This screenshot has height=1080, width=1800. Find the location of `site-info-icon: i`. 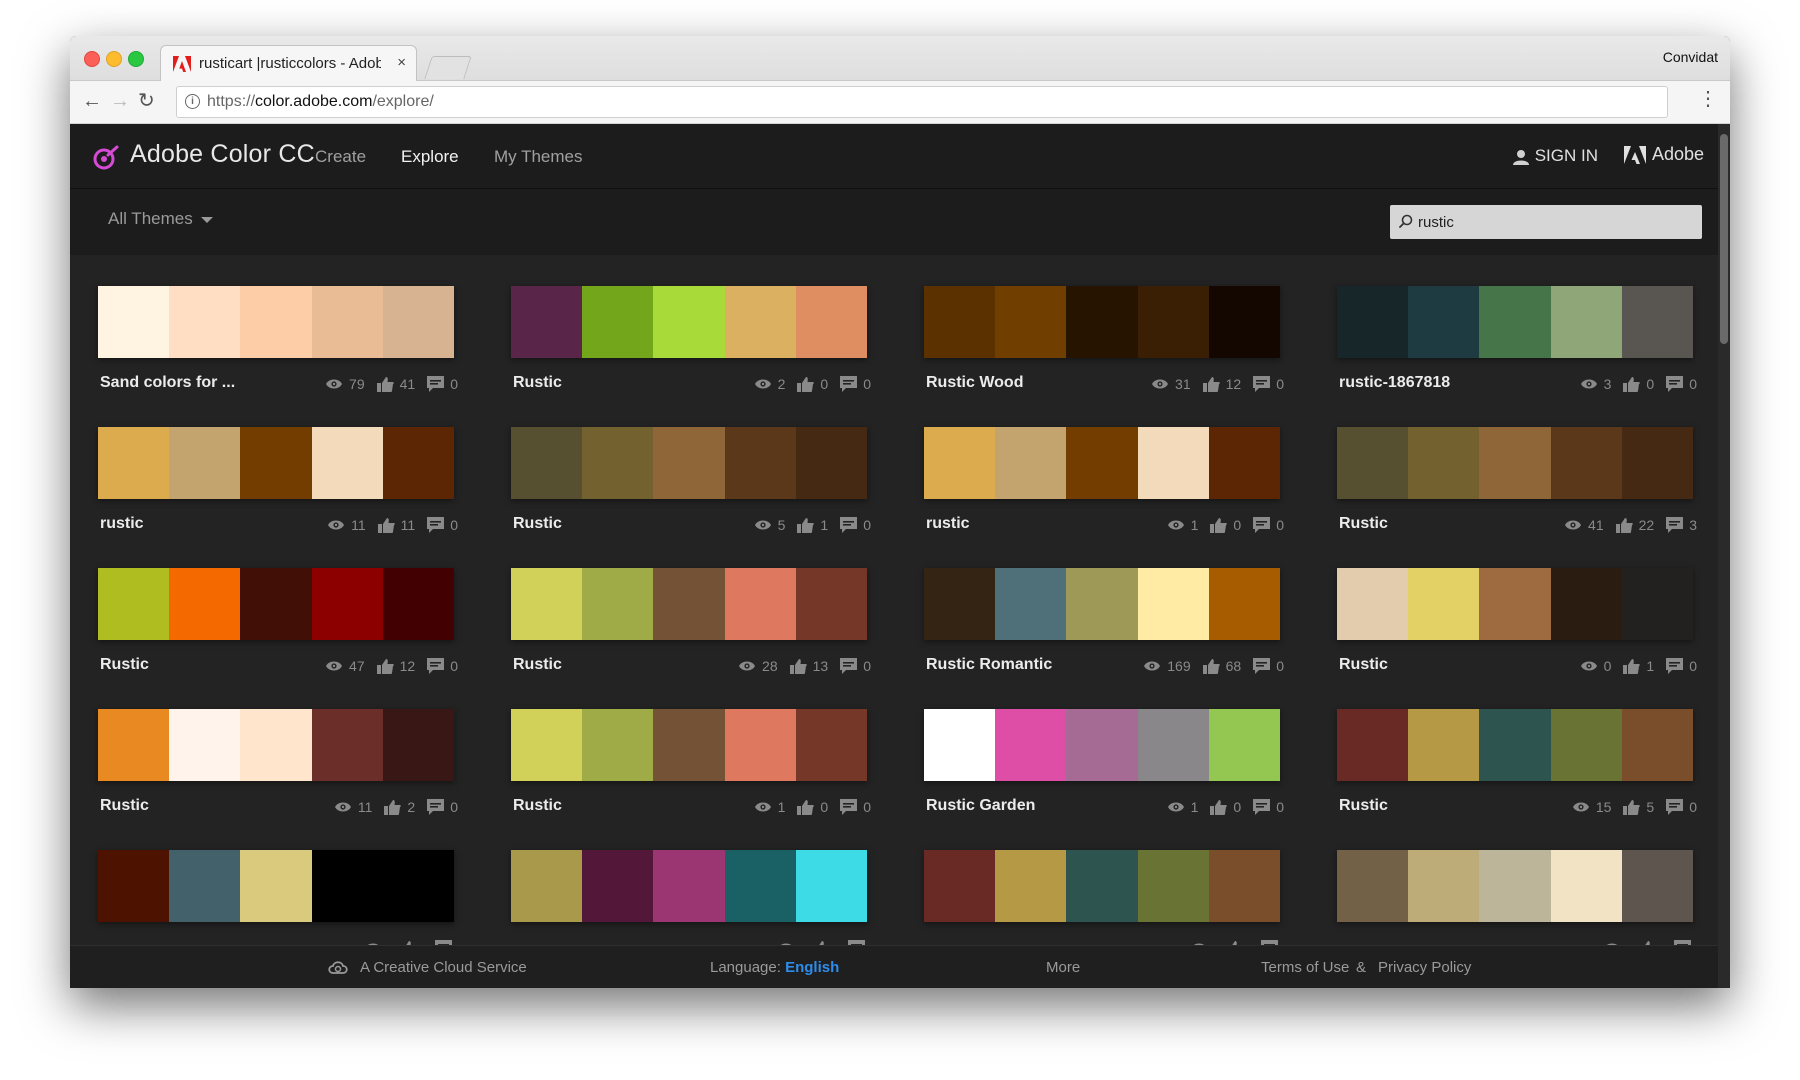

site-info-icon: i is located at coordinates (192, 101).